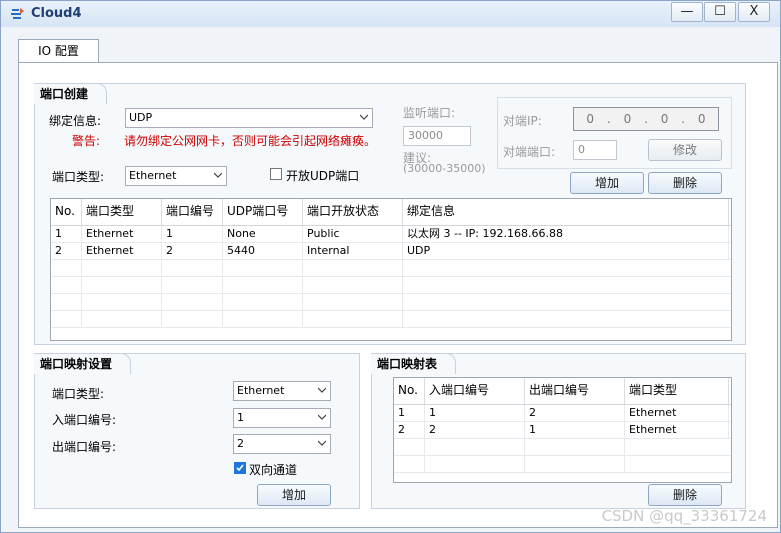 The height and width of the screenshot is (533, 781). Describe the element at coordinates (685, 150) in the screenshot. I see `modify-button: 修改` at that location.